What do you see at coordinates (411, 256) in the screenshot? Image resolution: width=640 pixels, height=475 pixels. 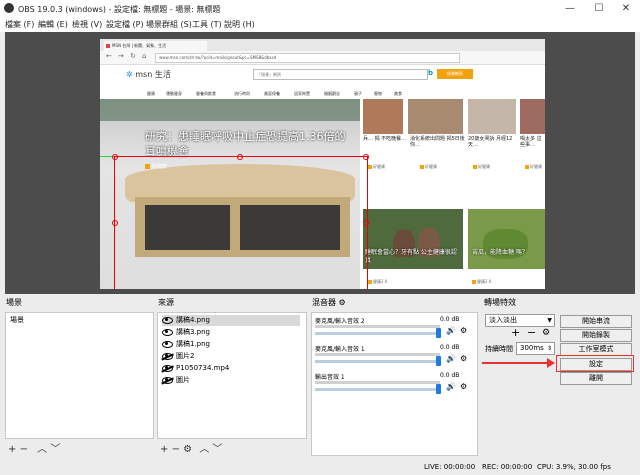 I see `news-tile-caption: 睡眠會當心？牙有點 公主健康很認真` at bounding box center [411, 256].